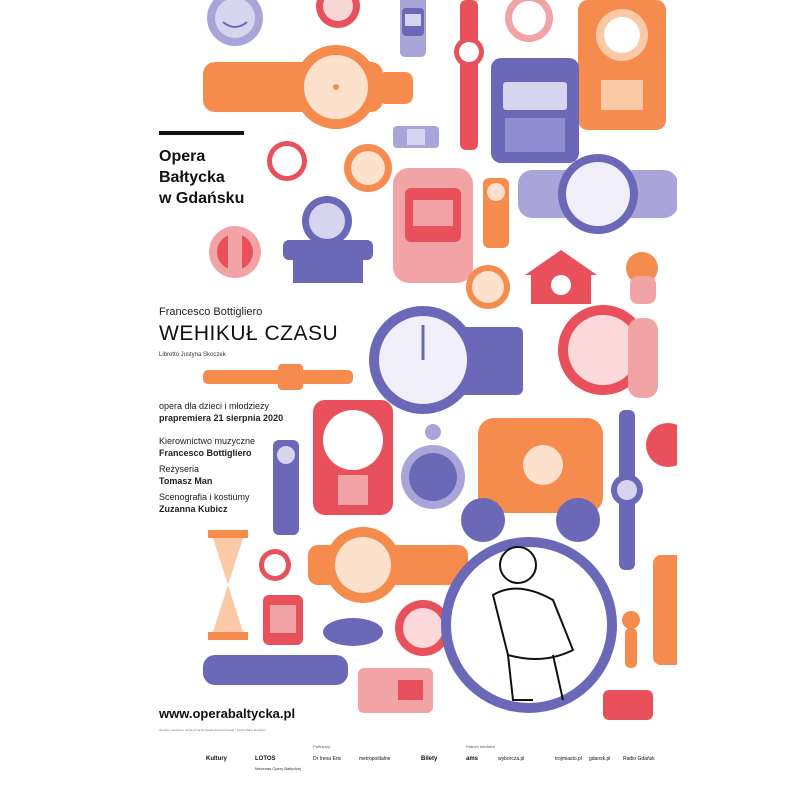  What do you see at coordinates (327, 759) in the screenshot?
I see `sponsor-logo: Dr Irena Eris` at bounding box center [327, 759].